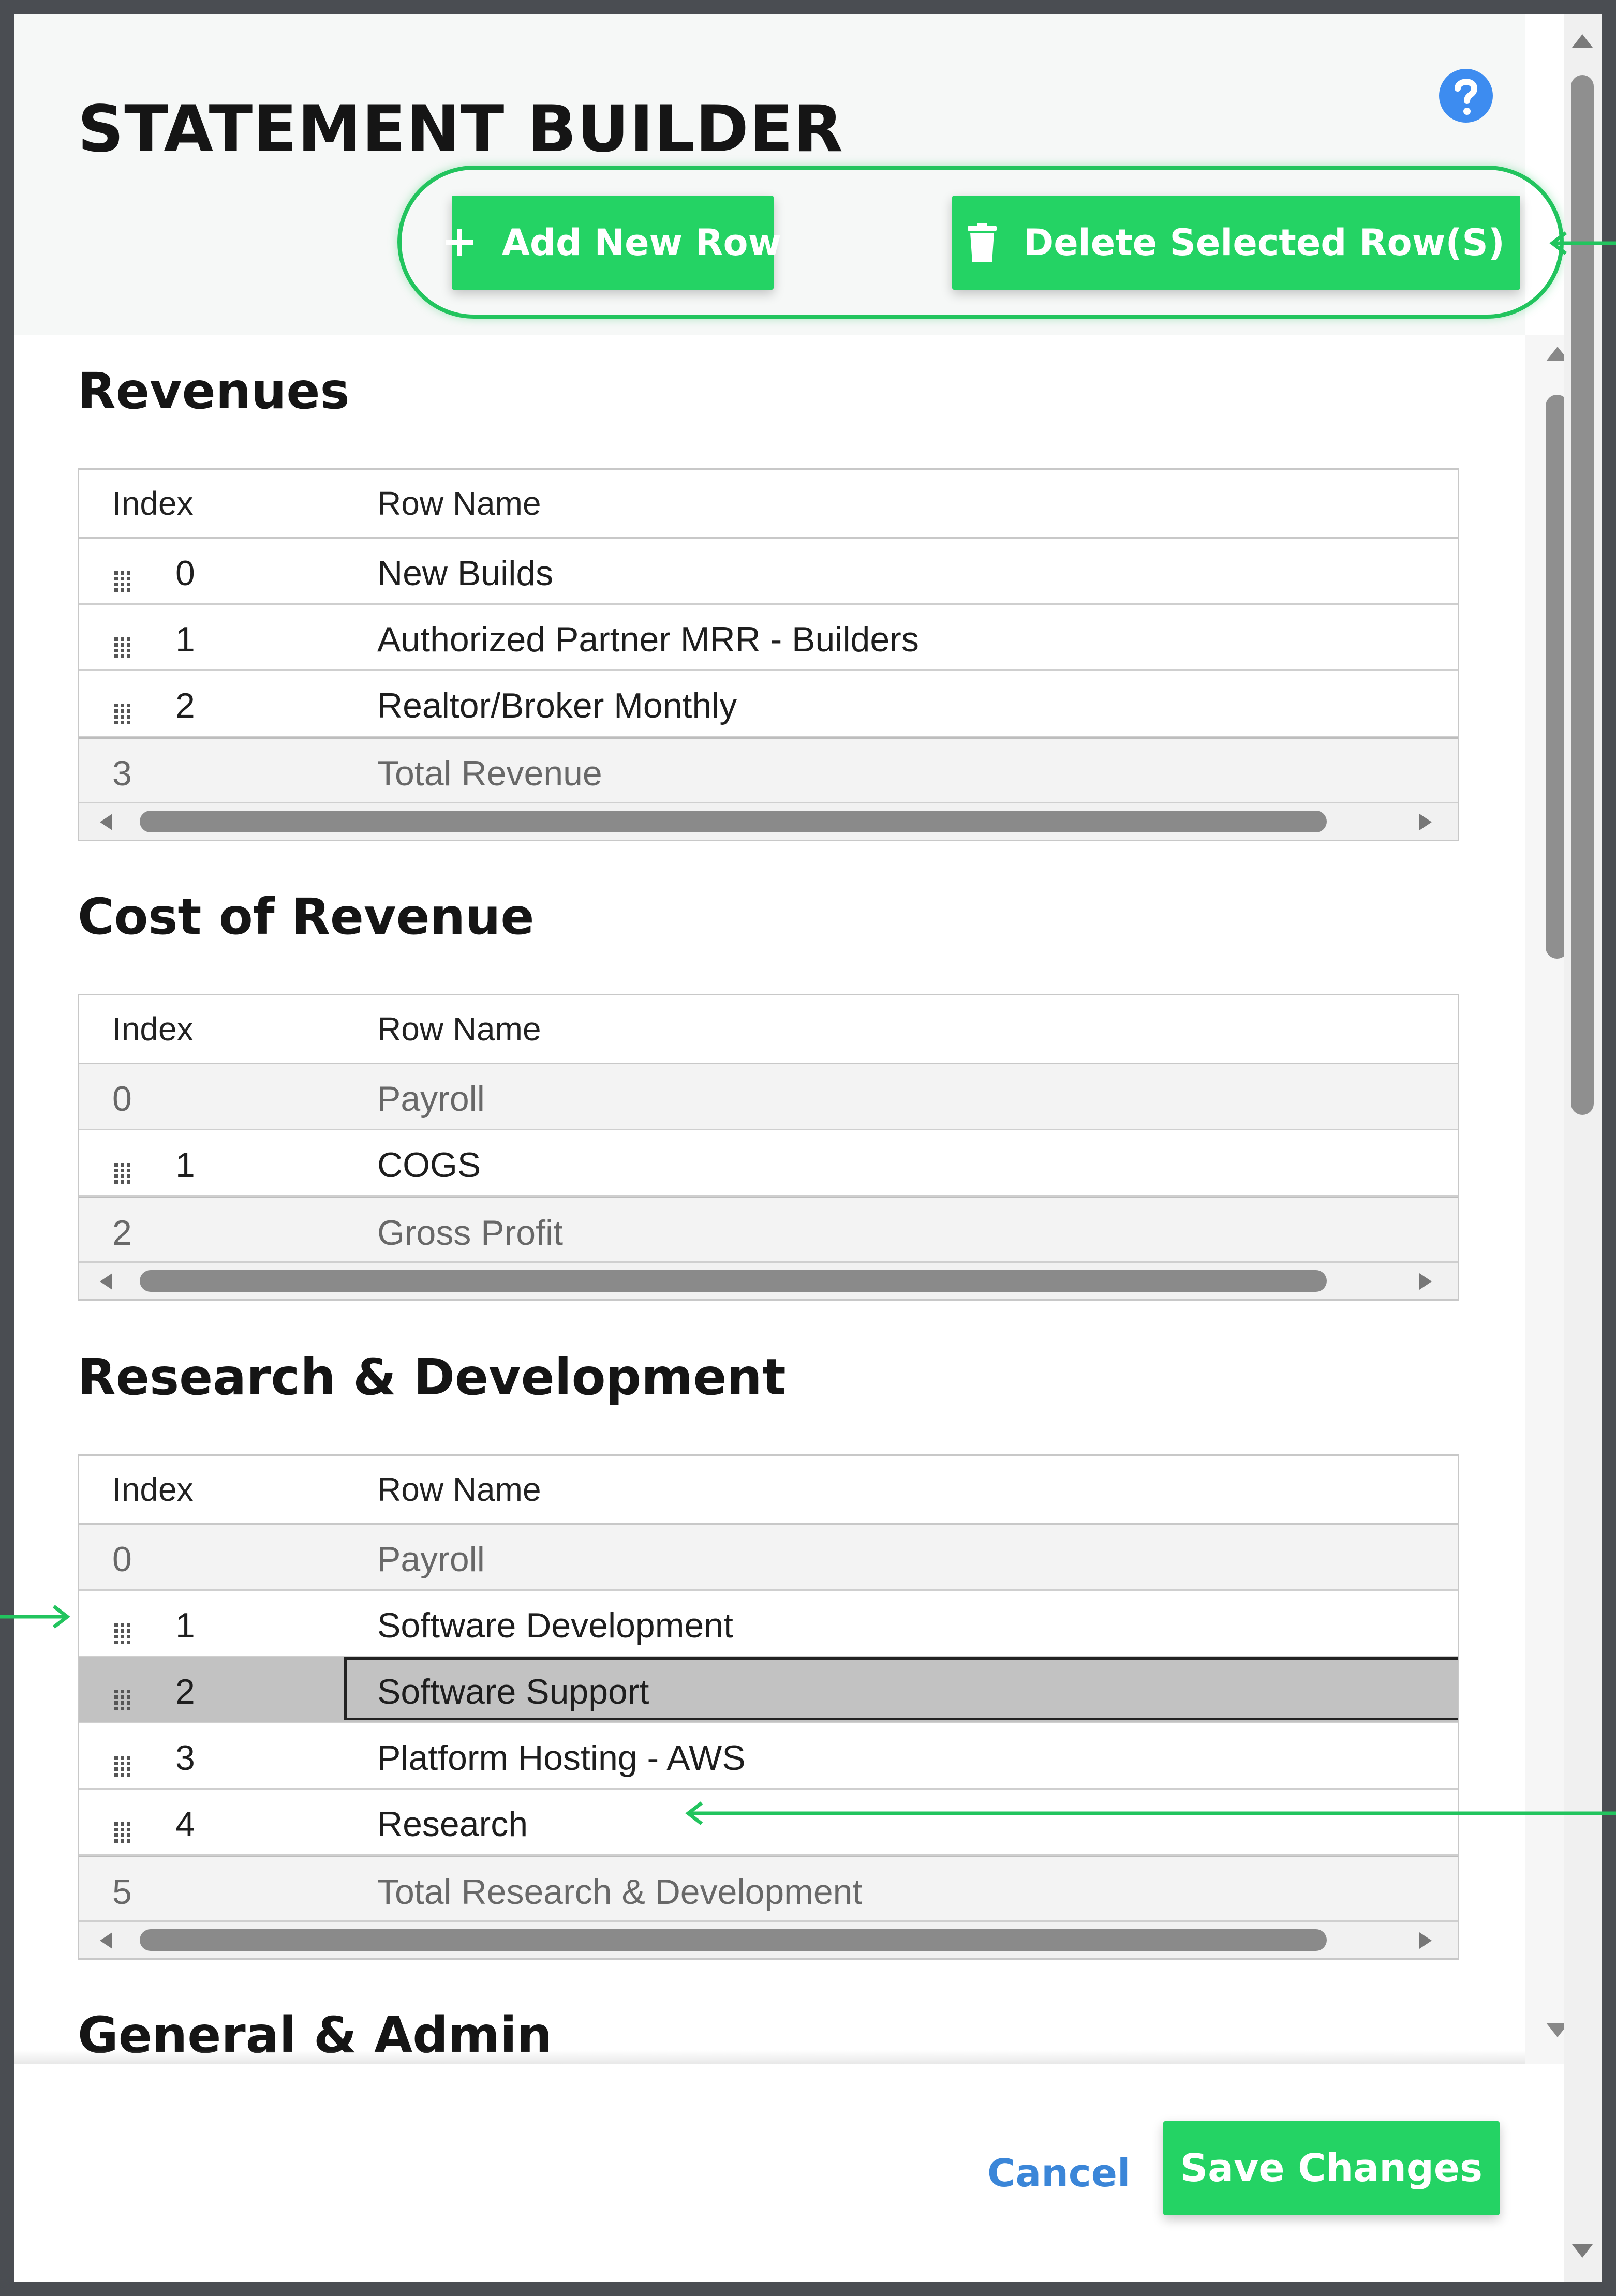 The height and width of the screenshot is (2296, 1616). What do you see at coordinates (768, 1624) in the screenshot?
I see `table-row: 1 Software Development` at bounding box center [768, 1624].